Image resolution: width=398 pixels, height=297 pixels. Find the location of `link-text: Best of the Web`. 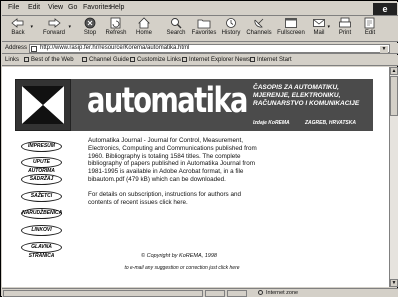

link-text: Best of the Web is located at coordinates (52, 60).